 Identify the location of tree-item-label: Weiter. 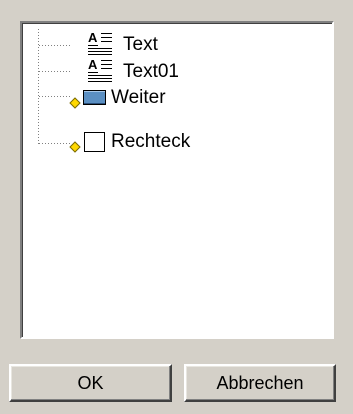
(138, 97).